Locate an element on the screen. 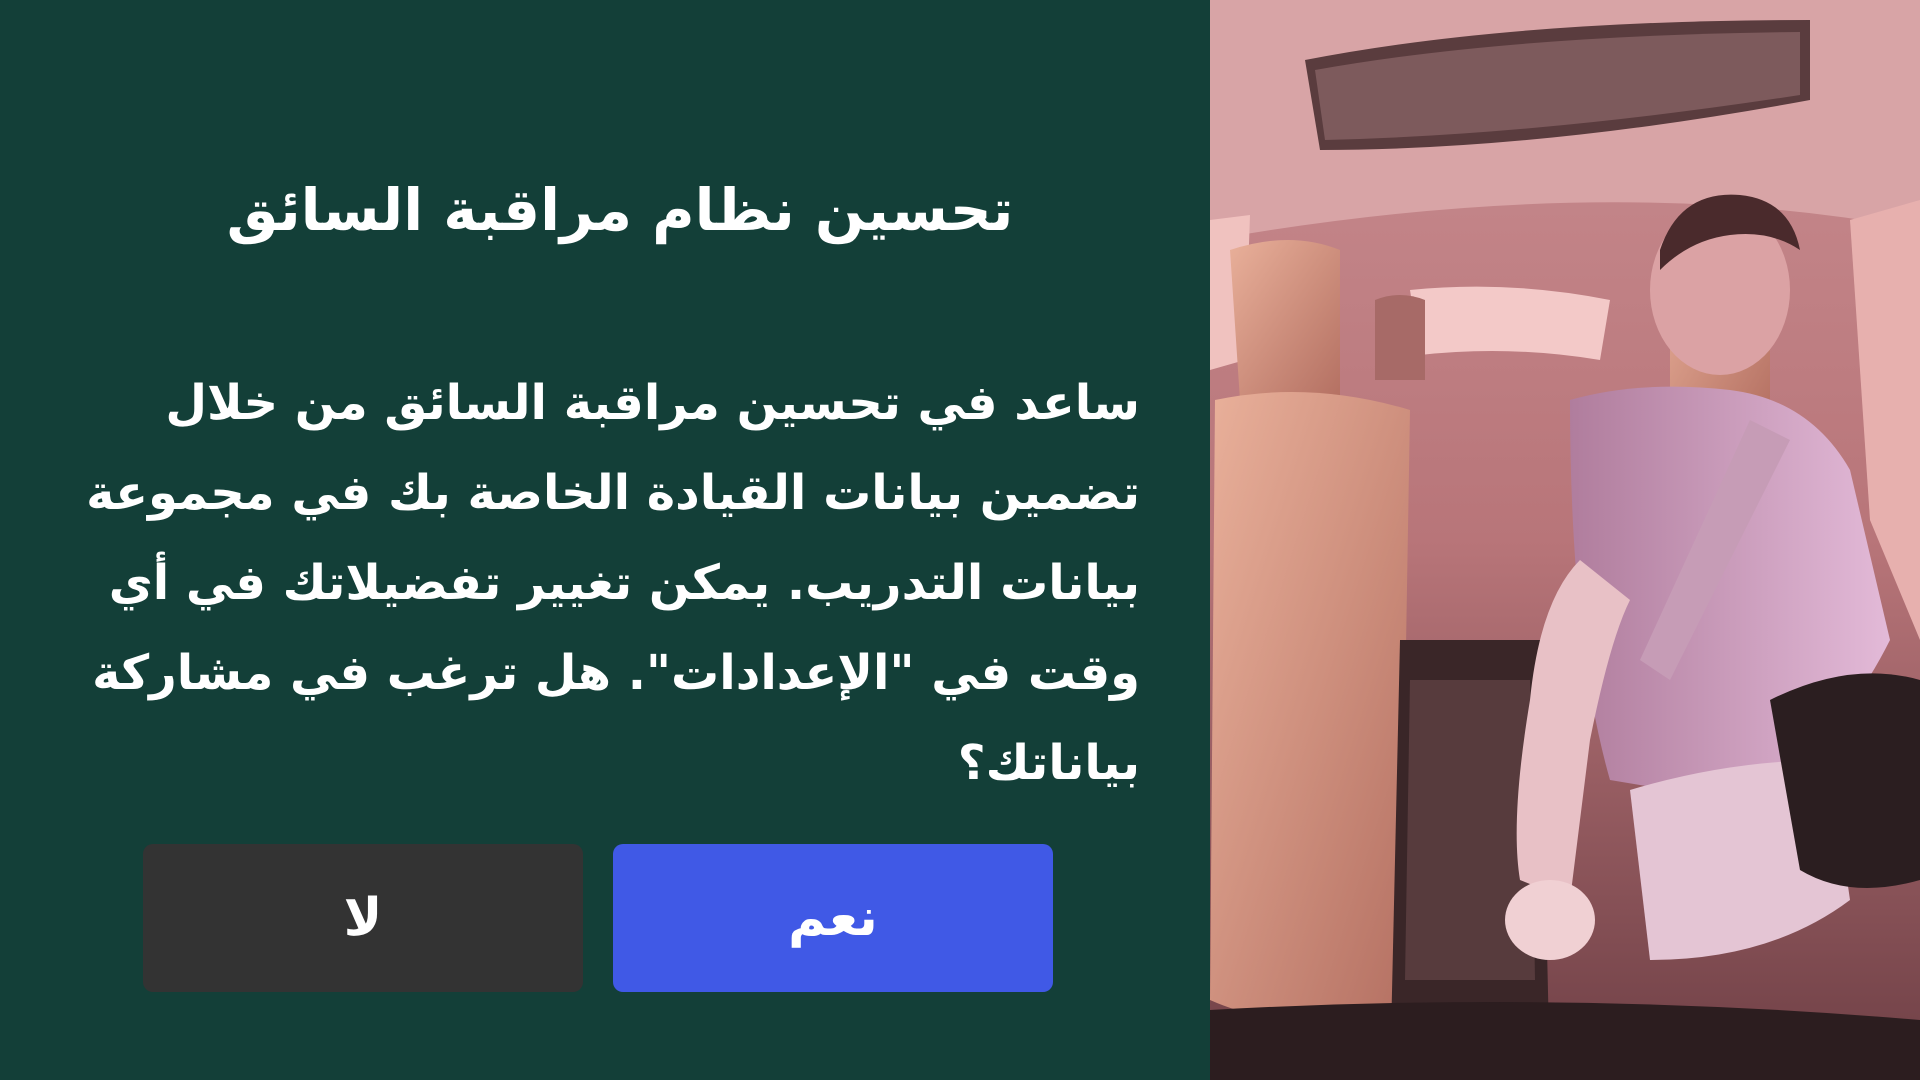 The width and height of the screenshot is (1920, 1080). no-button: لا is located at coordinates (363, 918).